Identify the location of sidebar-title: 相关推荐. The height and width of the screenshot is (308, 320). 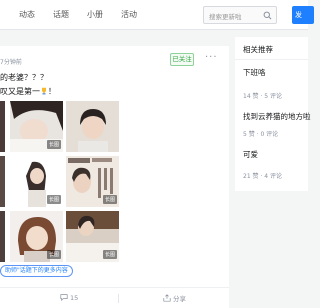
(258, 49).